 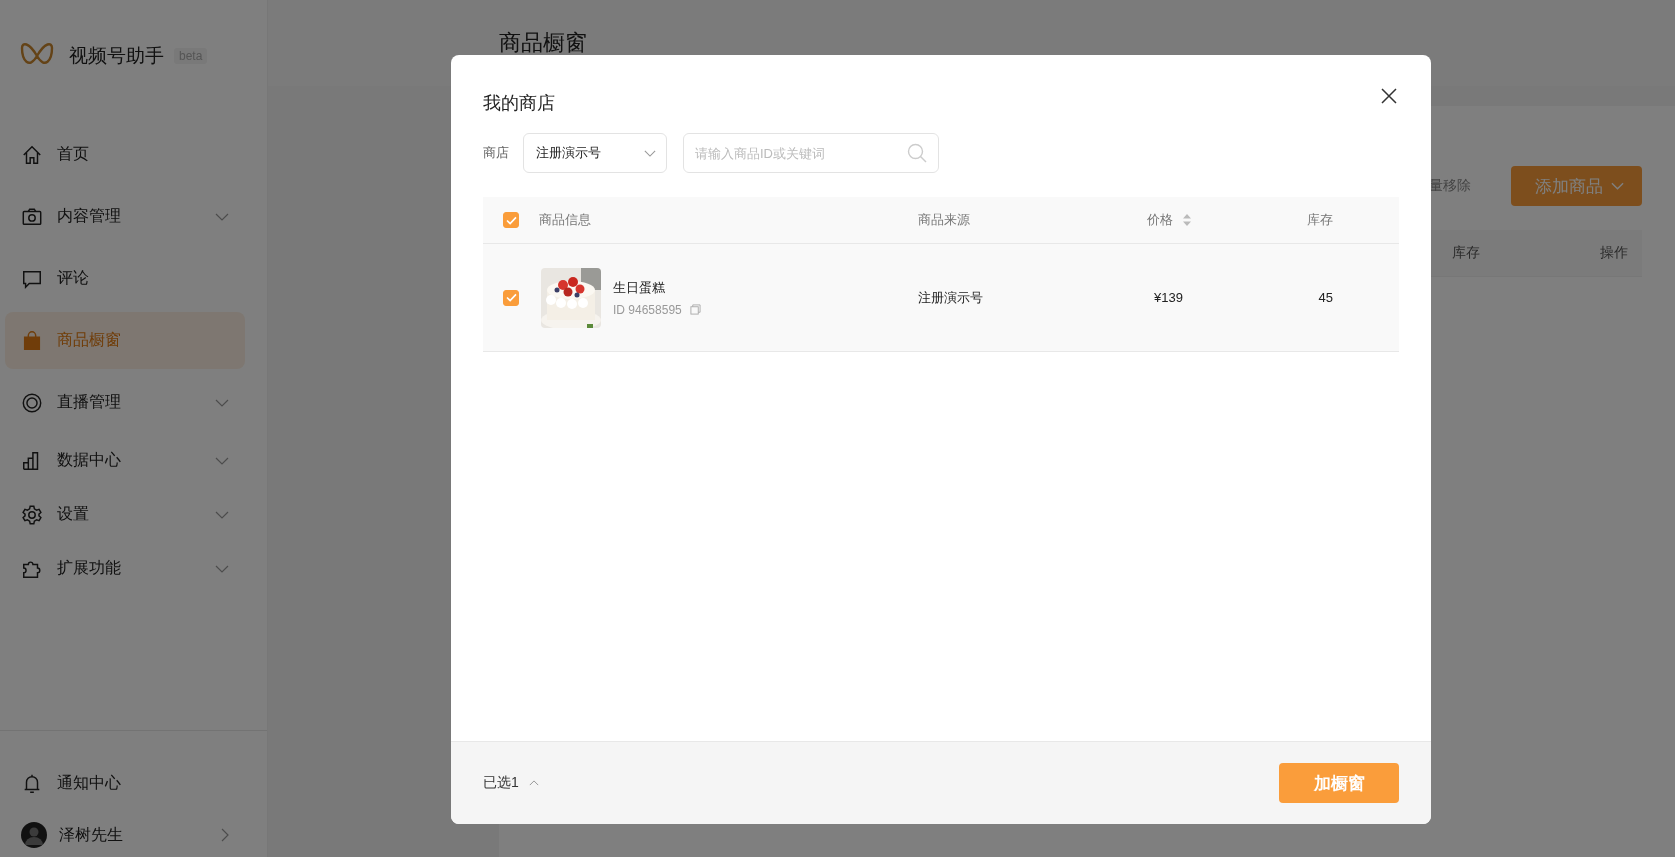 I want to click on batch-remove-link: 量移除, so click(x=1450, y=186).